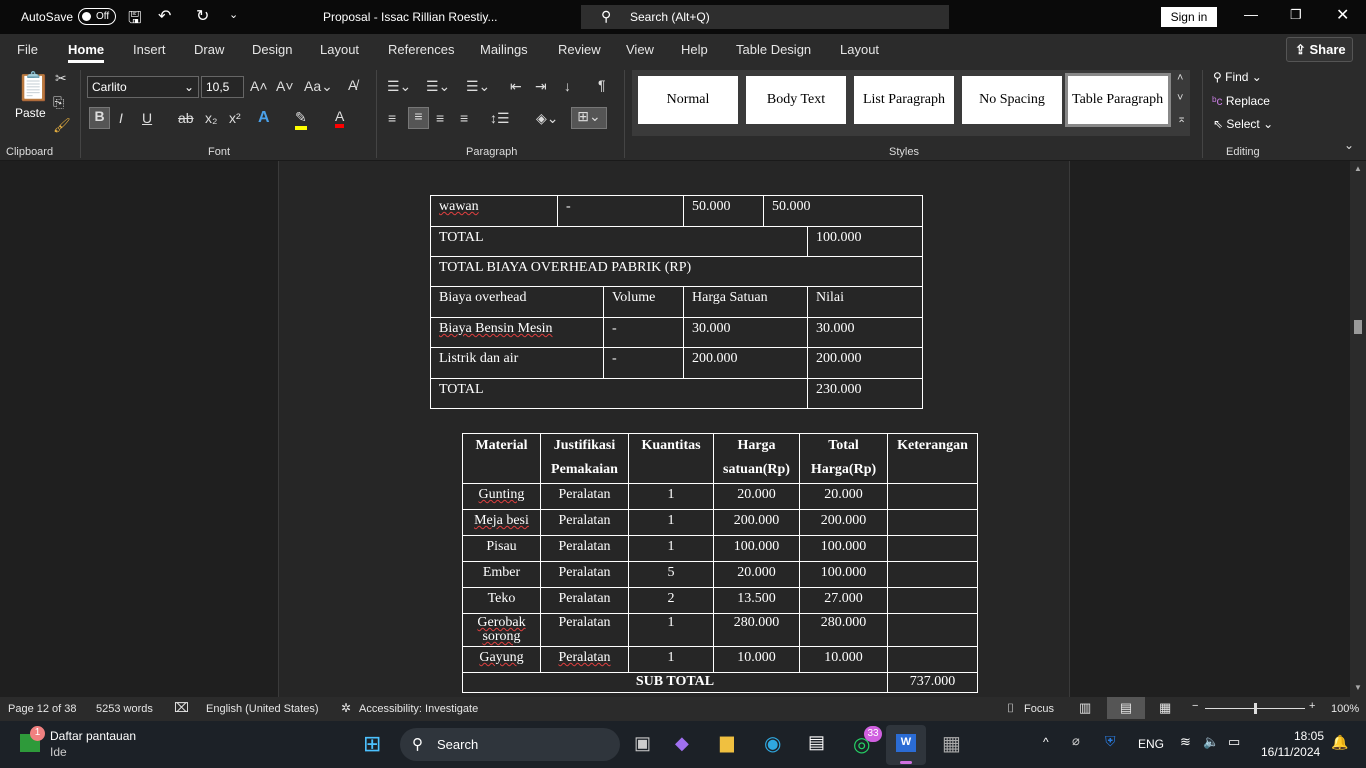 The height and width of the screenshot is (768, 1366). I want to click on scroll-up-icon: ▲, so click(1358, 168).